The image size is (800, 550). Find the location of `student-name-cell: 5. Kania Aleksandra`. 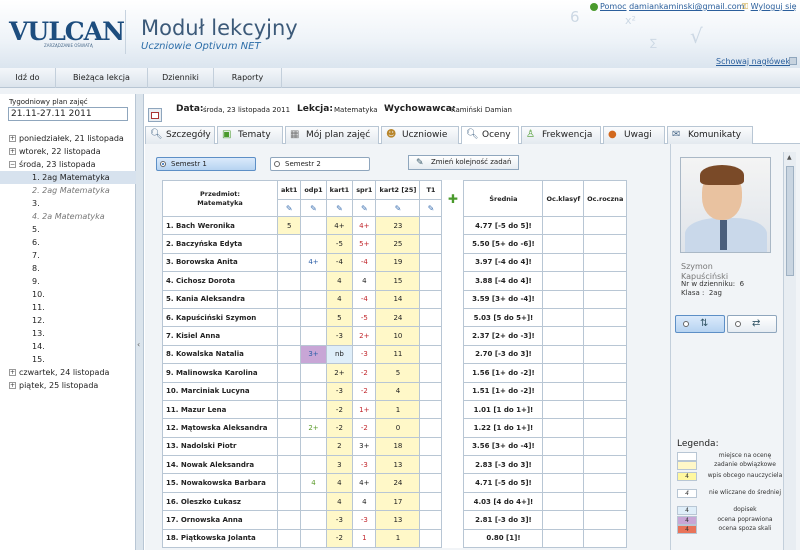

student-name-cell: 5. Kania Aleksandra is located at coordinates (220, 299).